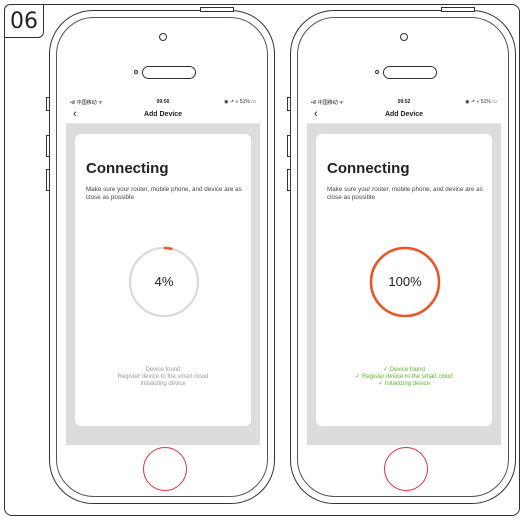  What do you see at coordinates (163, 384) in the screenshot?
I see `step-initializing: Initializing device` at bounding box center [163, 384].